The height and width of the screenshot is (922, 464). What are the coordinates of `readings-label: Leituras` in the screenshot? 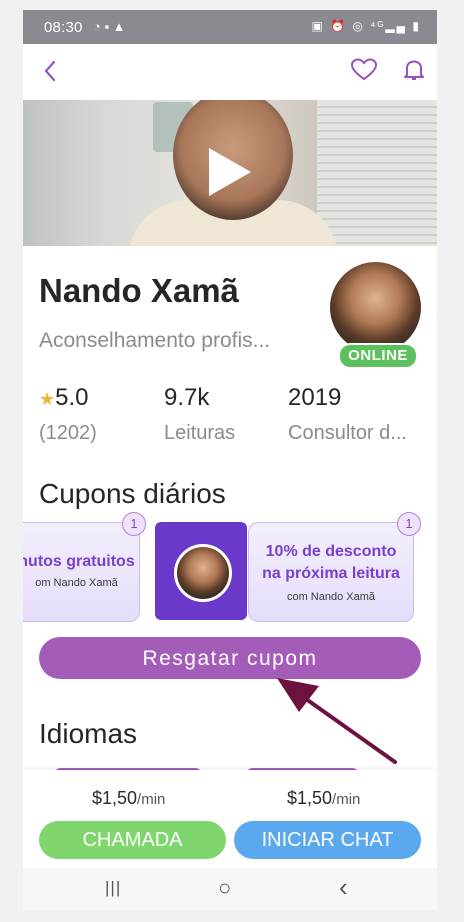 It's located at (200, 433).